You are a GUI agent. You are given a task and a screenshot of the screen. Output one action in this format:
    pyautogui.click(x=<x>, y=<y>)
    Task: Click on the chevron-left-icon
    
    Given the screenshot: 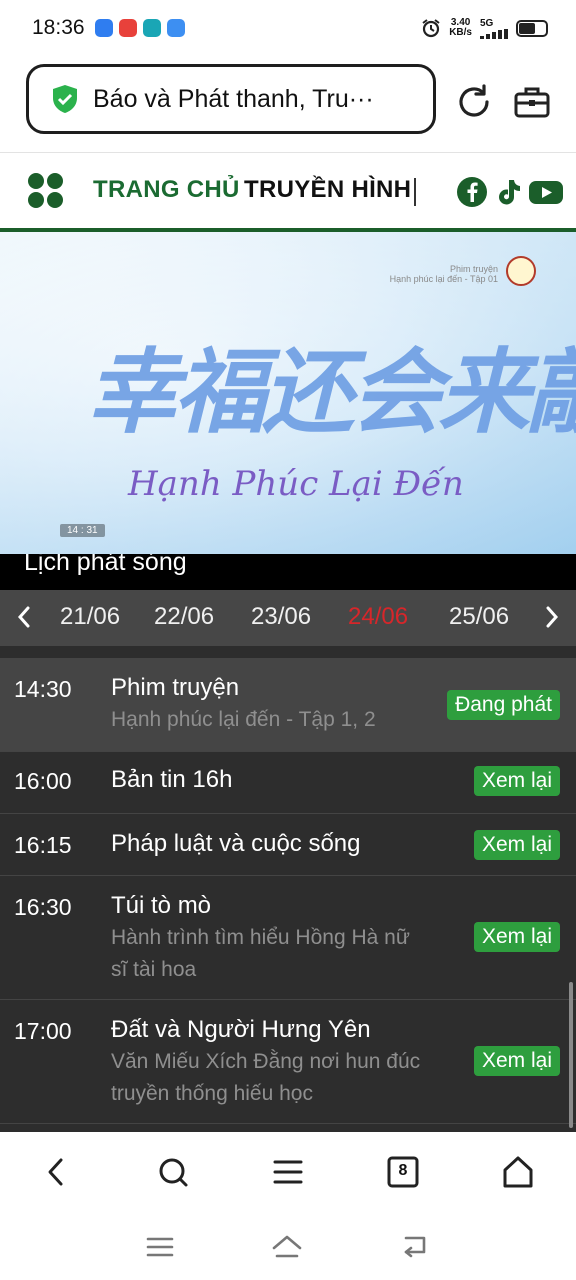 What is the action you would take?
    pyautogui.click(x=24, y=617)
    